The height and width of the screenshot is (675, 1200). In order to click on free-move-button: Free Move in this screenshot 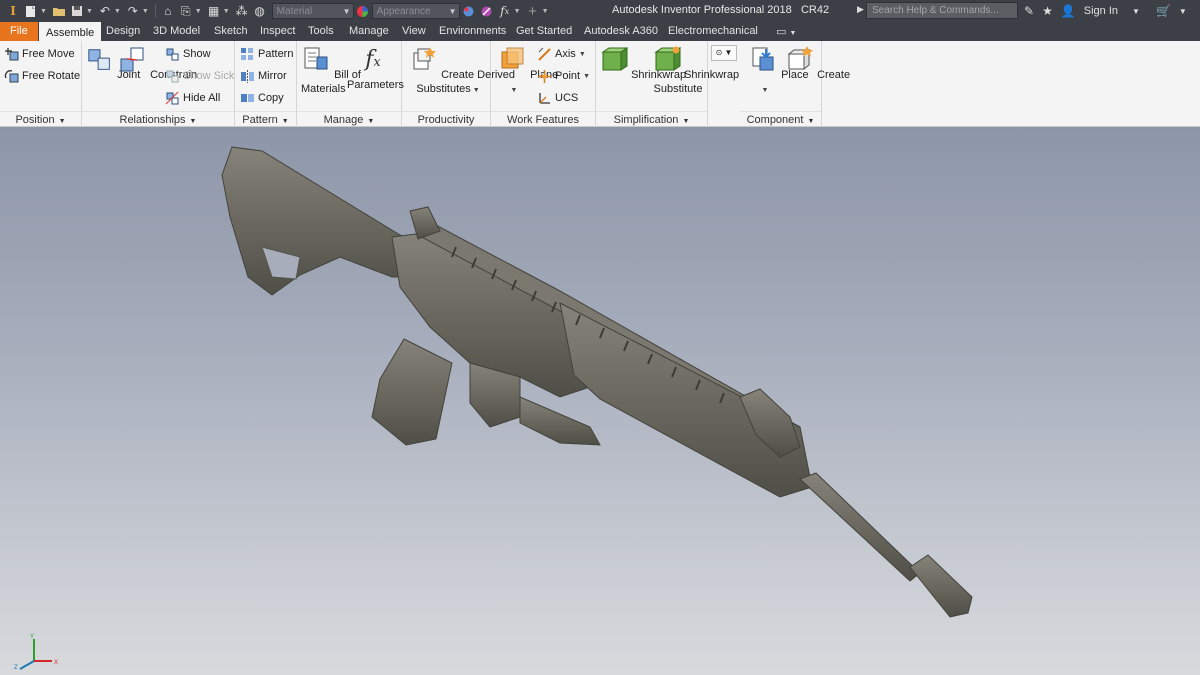, I will do `click(39, 54)`.